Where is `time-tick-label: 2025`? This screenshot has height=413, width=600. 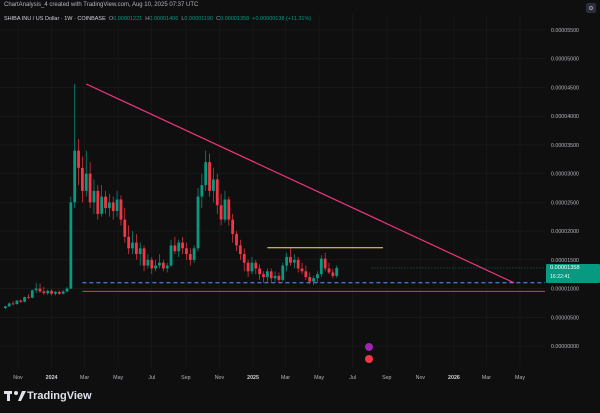 time-tick-label: 2025 is located at coordinates (253, 378).